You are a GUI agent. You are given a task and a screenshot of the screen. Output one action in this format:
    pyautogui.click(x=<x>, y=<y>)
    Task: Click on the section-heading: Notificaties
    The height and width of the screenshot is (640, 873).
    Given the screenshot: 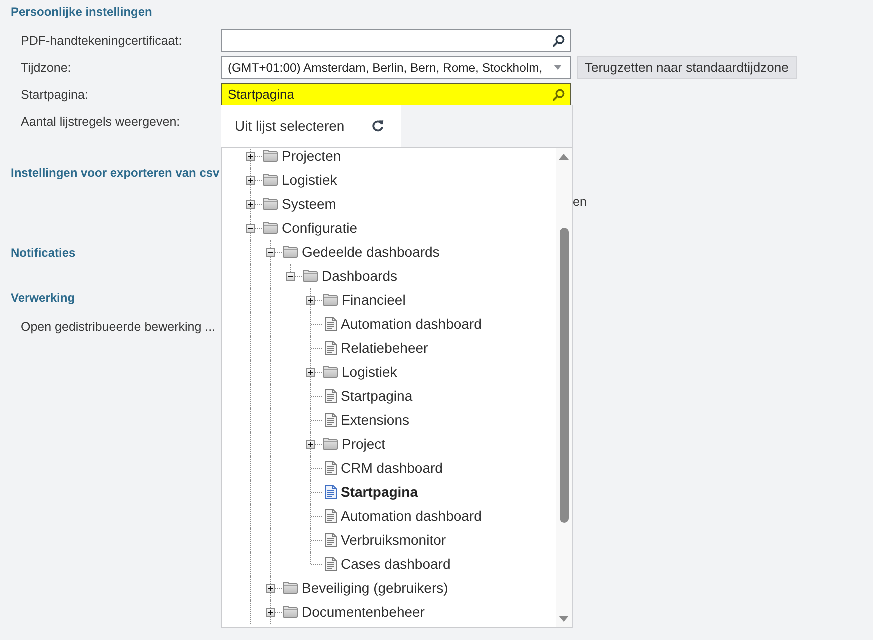 What is the action you would take?
    pyautogui.click(x=43, y=253)
    